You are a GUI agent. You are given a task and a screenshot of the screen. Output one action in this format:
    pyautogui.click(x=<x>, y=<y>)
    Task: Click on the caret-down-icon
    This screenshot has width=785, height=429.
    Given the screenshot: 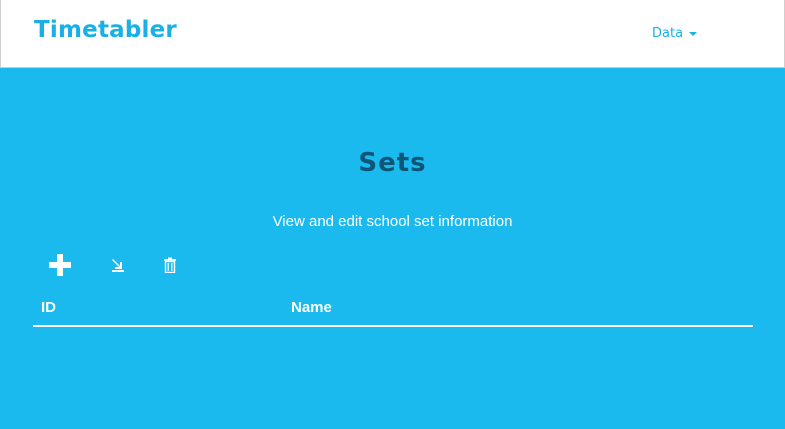 What is the action you would take?
    pyautogui.click(x=693, y=34)
    